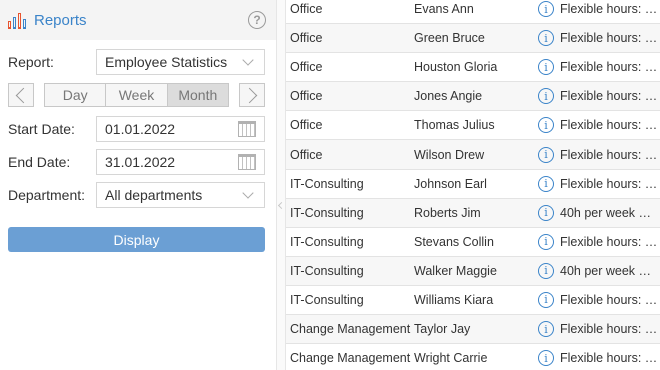 Image resolution: width=660 pixels, height=370 pixels. I want to click on employee-name-cell: Jones Angie, so click(448, 96).